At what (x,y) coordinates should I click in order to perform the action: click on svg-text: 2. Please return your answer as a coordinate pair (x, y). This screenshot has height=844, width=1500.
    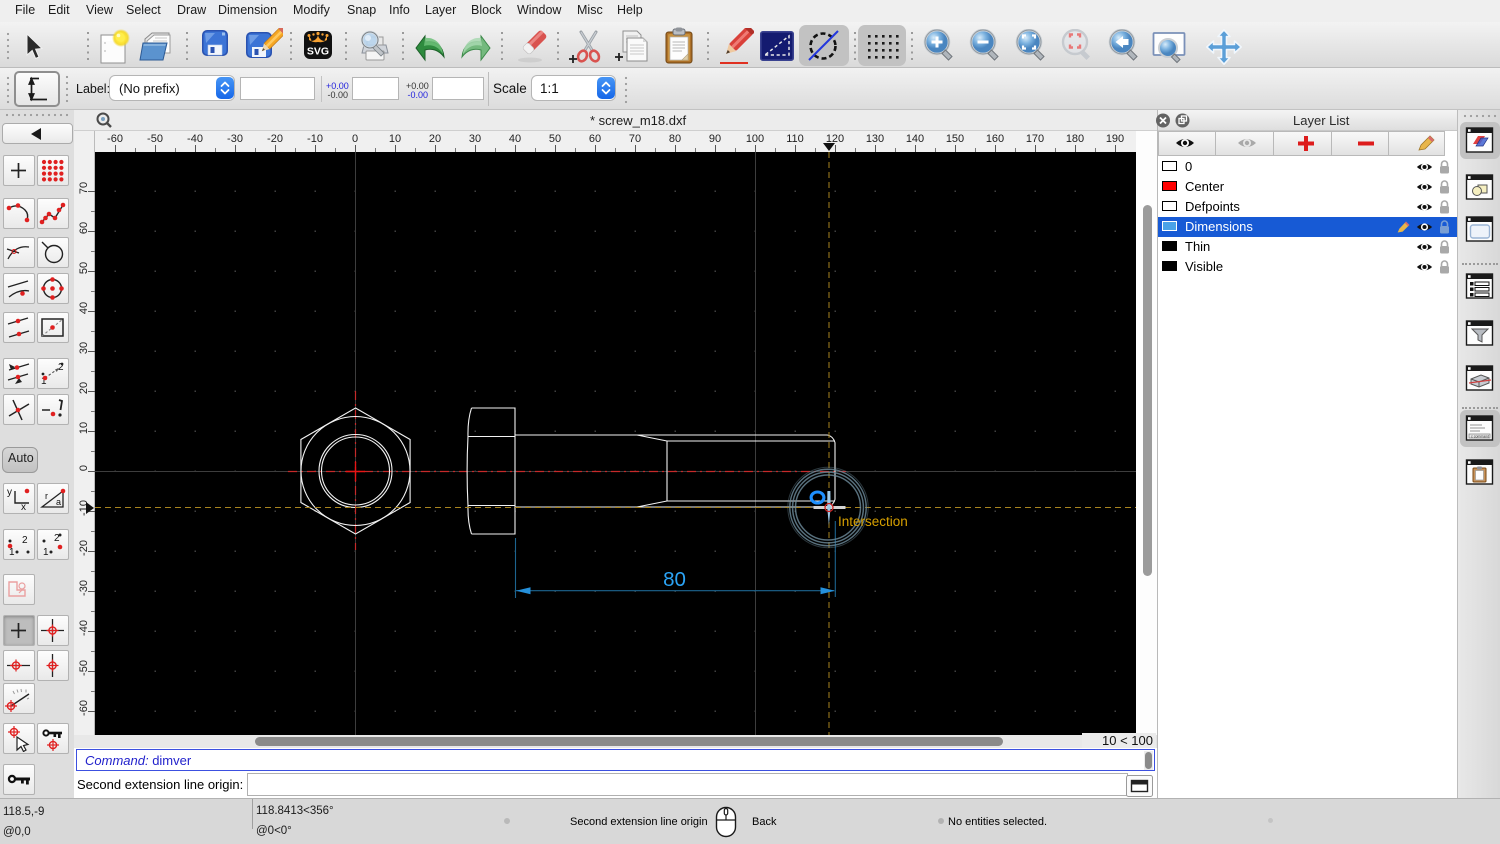
    Looking at the image, I should click on (25, 540).